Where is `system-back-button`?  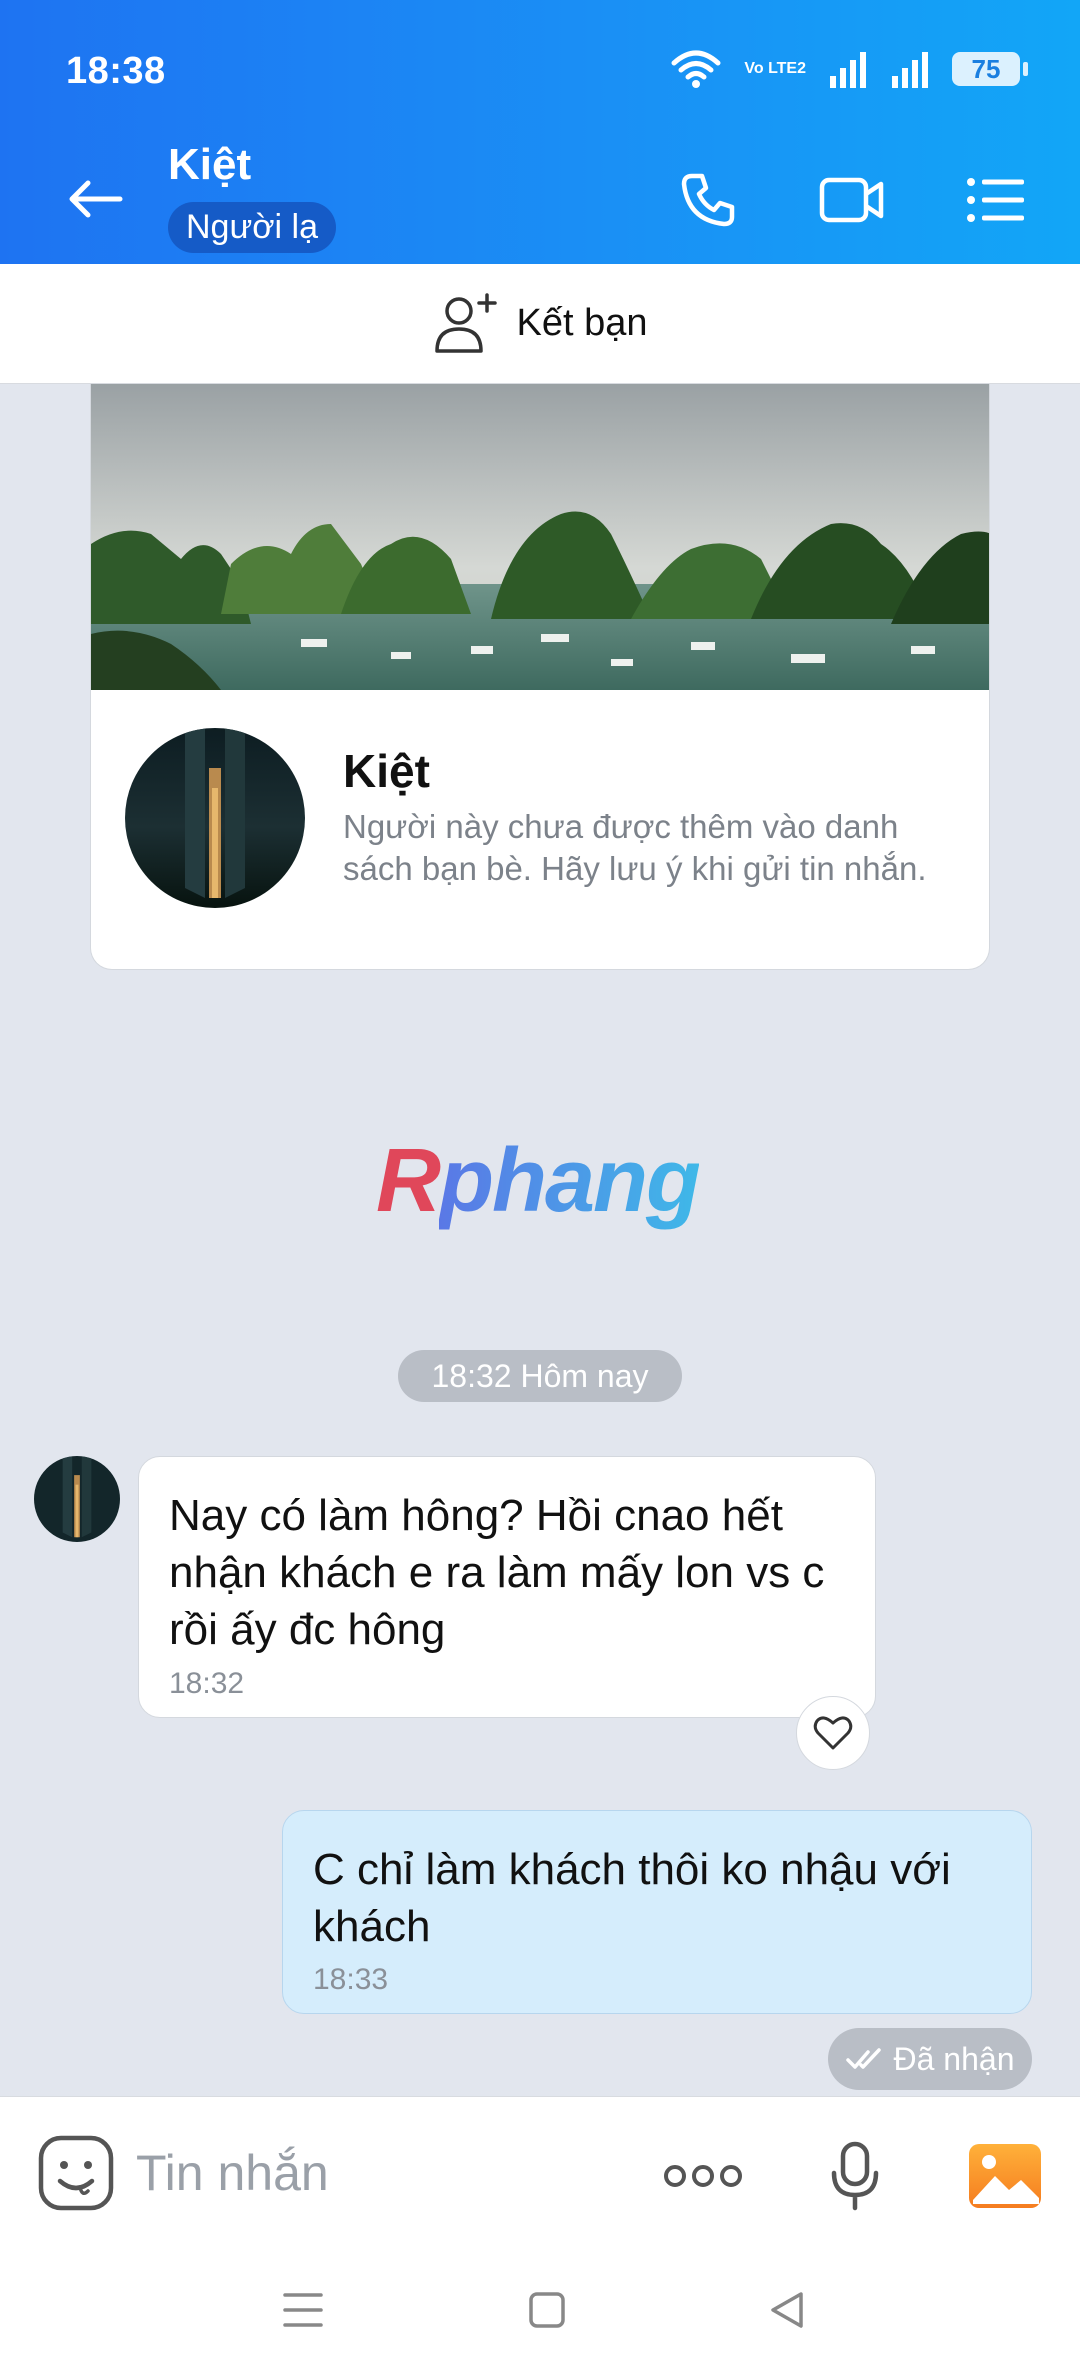 system-back-button is located at coordinates (787, 2310).